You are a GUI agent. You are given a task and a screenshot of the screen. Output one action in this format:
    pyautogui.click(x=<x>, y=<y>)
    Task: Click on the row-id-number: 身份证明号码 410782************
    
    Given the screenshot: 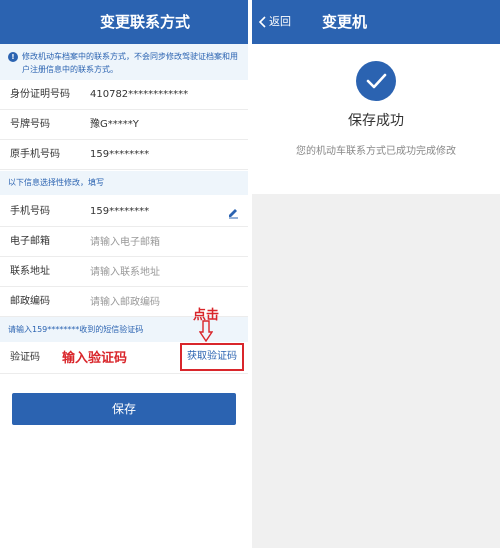 What is the action you would take?
    pyautogui.click(x=124, y=95)
    